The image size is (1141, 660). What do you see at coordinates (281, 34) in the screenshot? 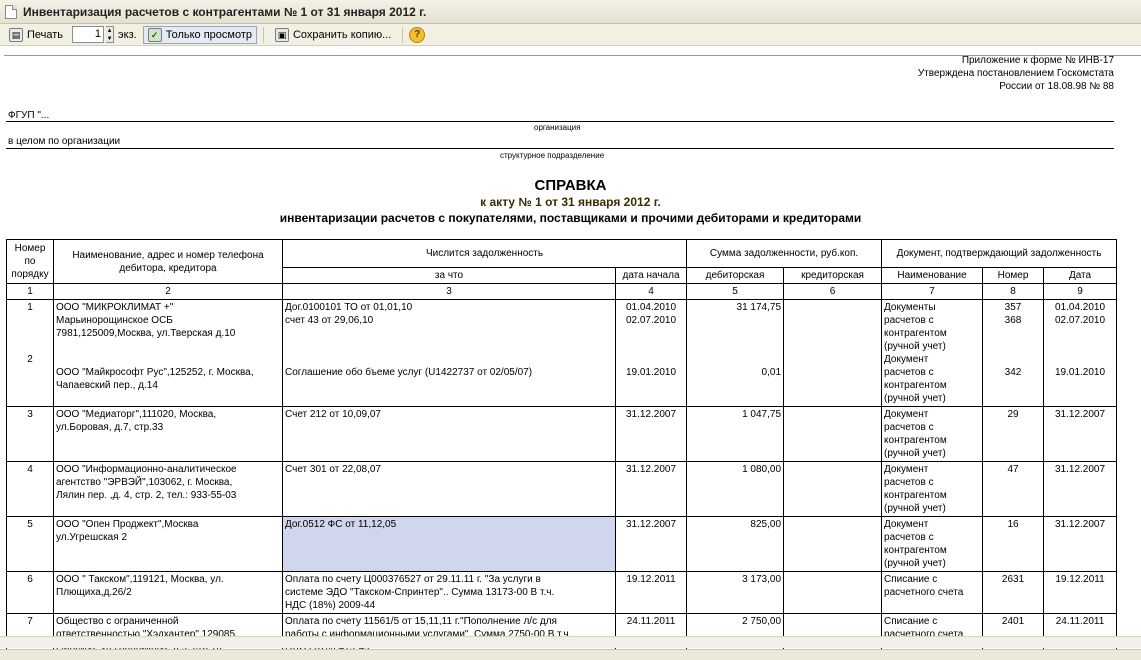
I see `floppy-disk-icon: ▣` at bounding box center [281, 34].